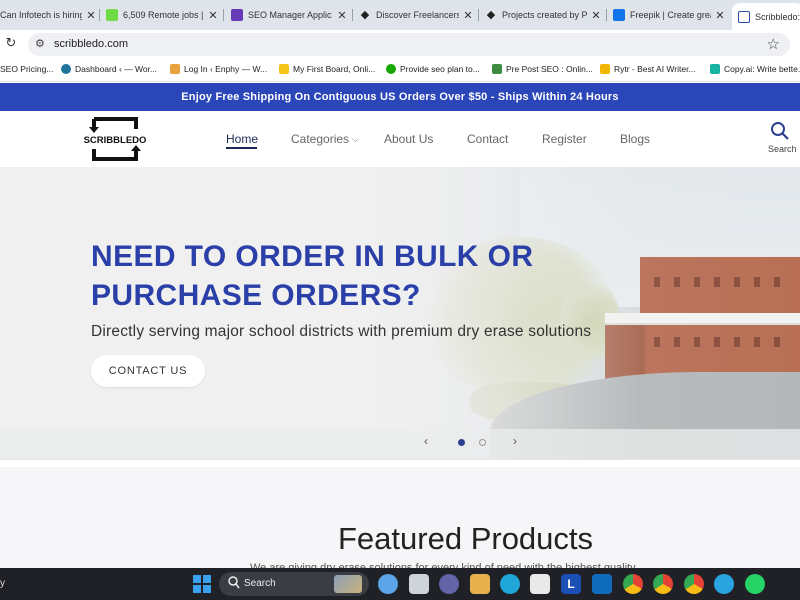 This screenshot has height=600, width=800. What do you see at coordinates (48, 15) in the screenshot?
I see `browser-tab: Can Infotech is hiring ✕` at bounding box center [48, 15].